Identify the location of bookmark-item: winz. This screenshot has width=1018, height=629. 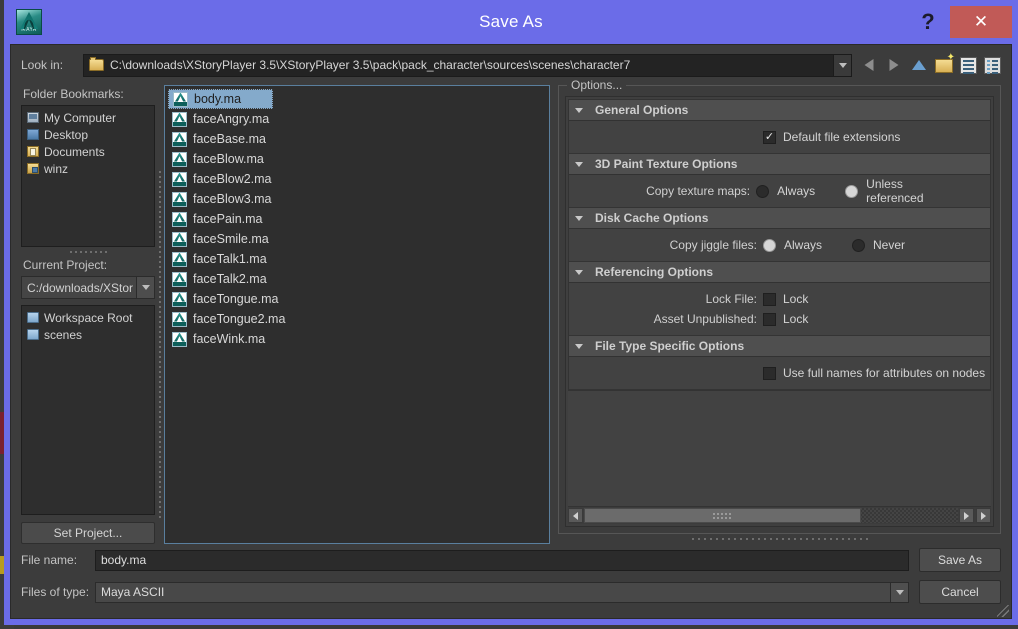
(88, 168).